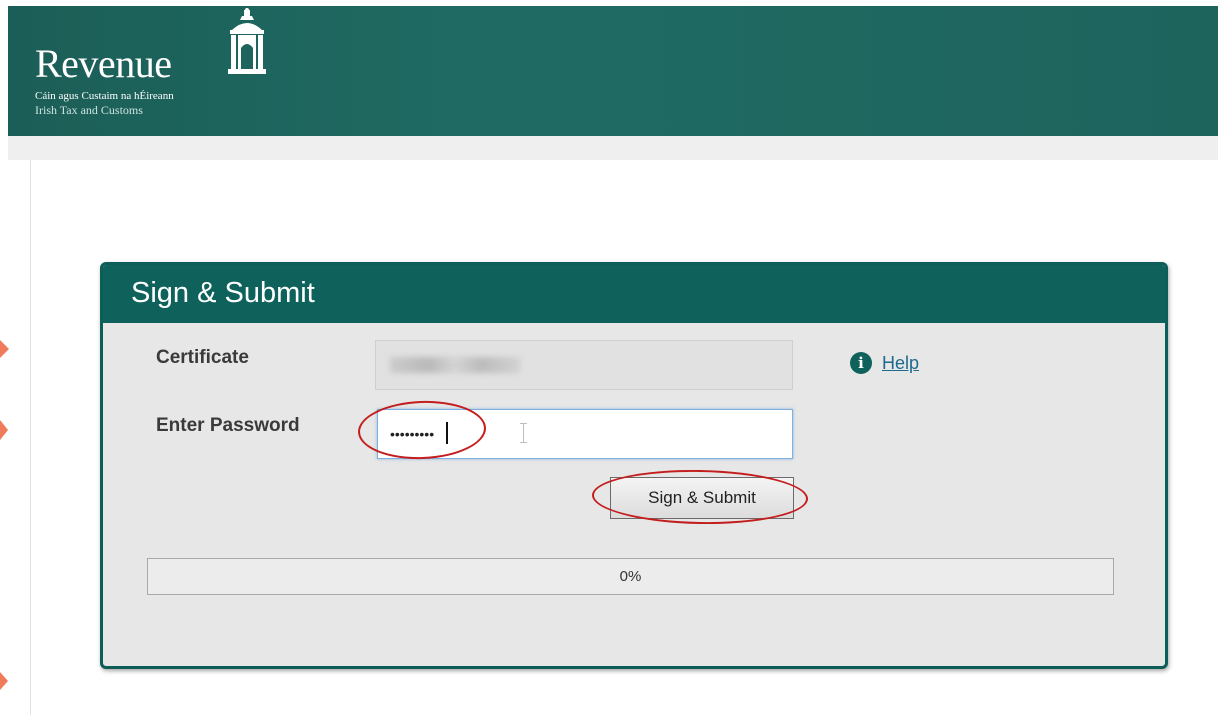 This screenshot has width=1218, height=715. What do you see at coordinates (634, 294) in the screenshot?
I see `dialog-title-bar: Sign & Submit` at bounding box center [634, 294].